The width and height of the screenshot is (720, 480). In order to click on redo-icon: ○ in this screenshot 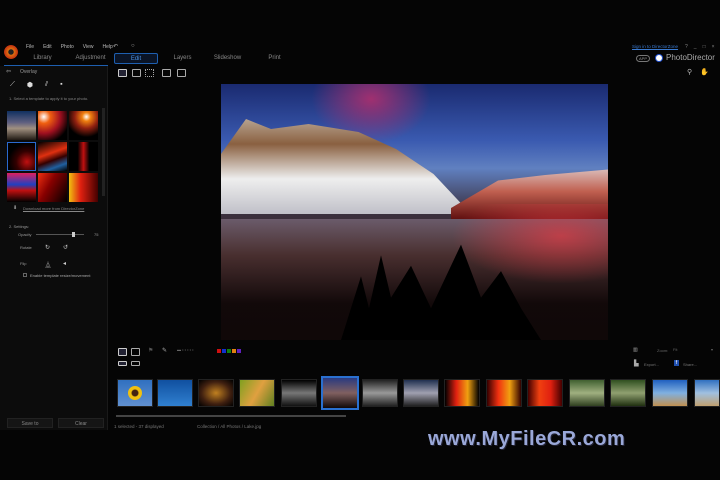, I will do `click(133, 46)`.